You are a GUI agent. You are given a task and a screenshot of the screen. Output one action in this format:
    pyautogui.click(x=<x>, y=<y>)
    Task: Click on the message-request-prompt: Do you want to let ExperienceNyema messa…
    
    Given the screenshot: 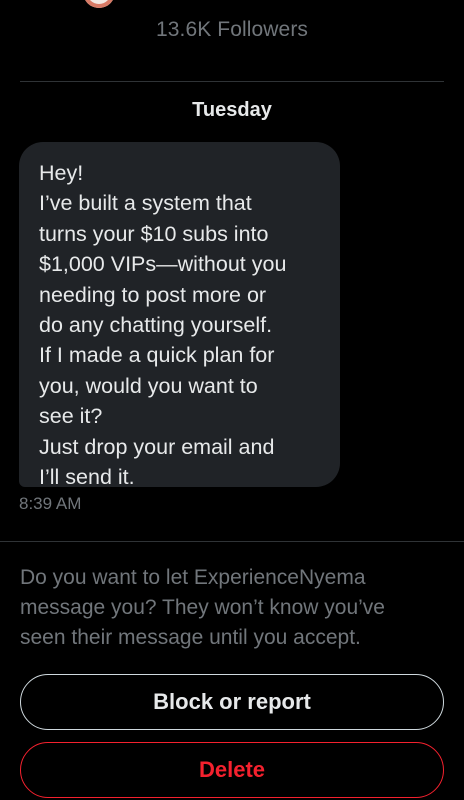 What is the action you would take?
    pyautogui.click(x=202, y=607)
    